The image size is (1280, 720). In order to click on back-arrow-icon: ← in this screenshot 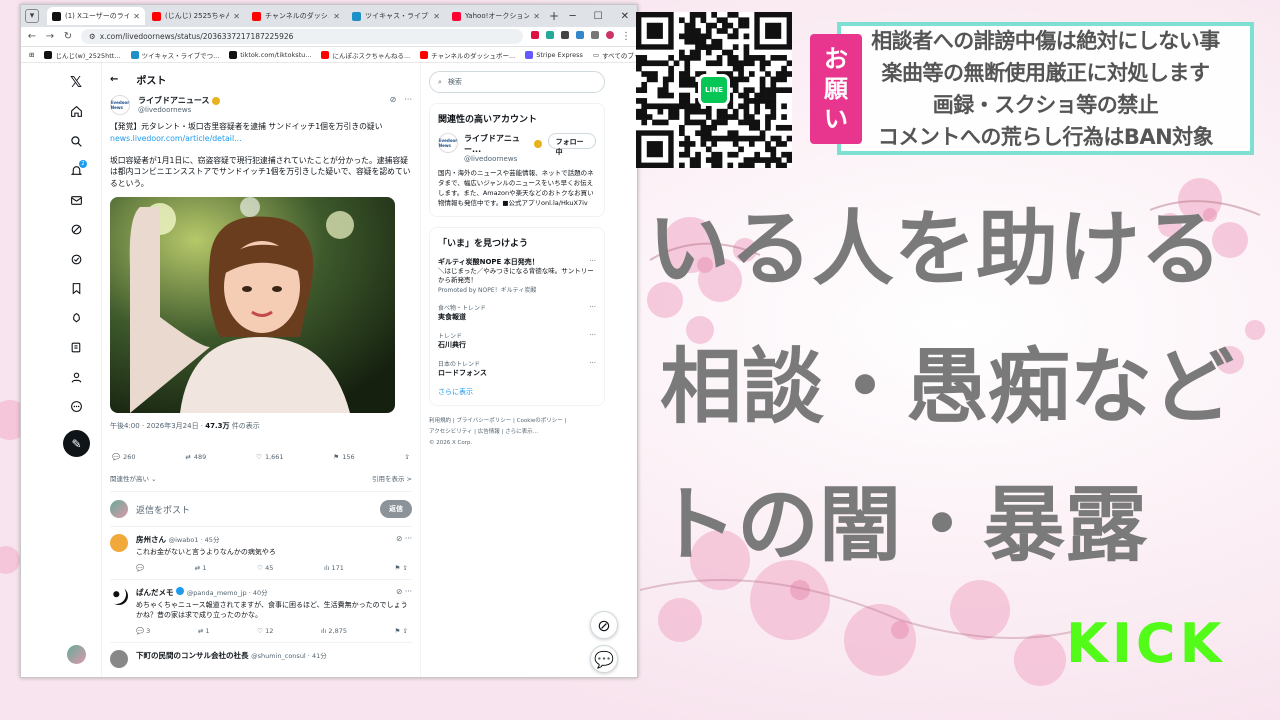, I will do `click(114, 79)`.